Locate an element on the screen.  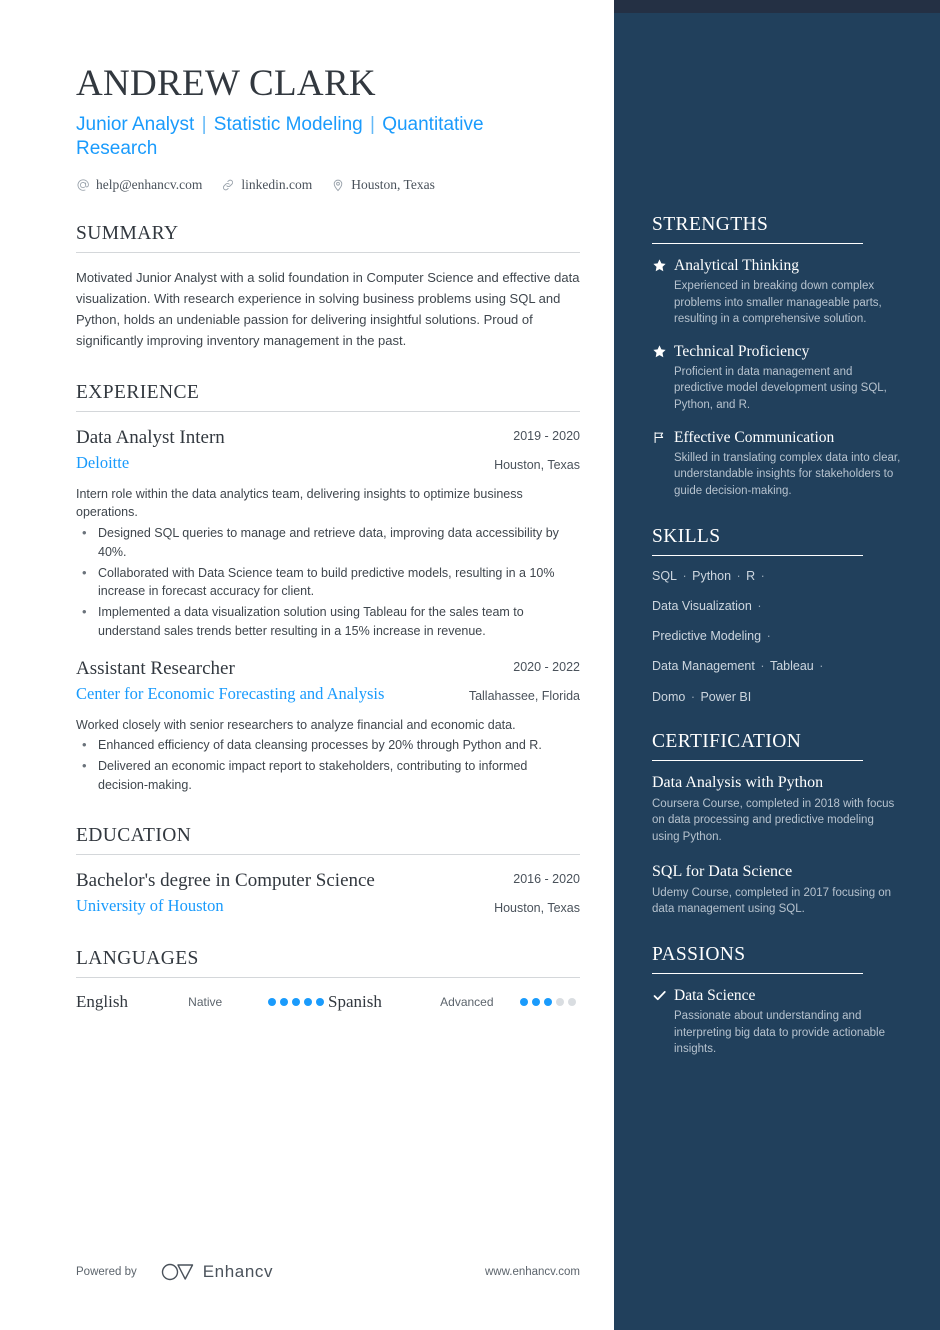
check-icon is located at coordinates (659, 996).